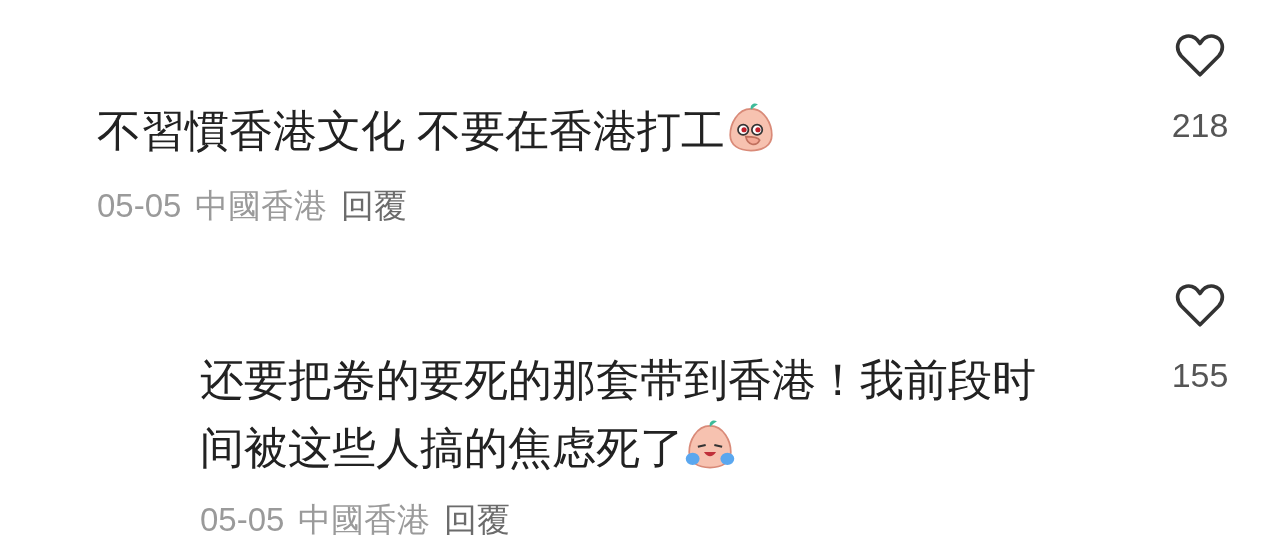 This screenshot has height=557, width=1280. Describe the element at coordinates (1200, 375) in the screenshot. I see `like-count: 155` at that location.